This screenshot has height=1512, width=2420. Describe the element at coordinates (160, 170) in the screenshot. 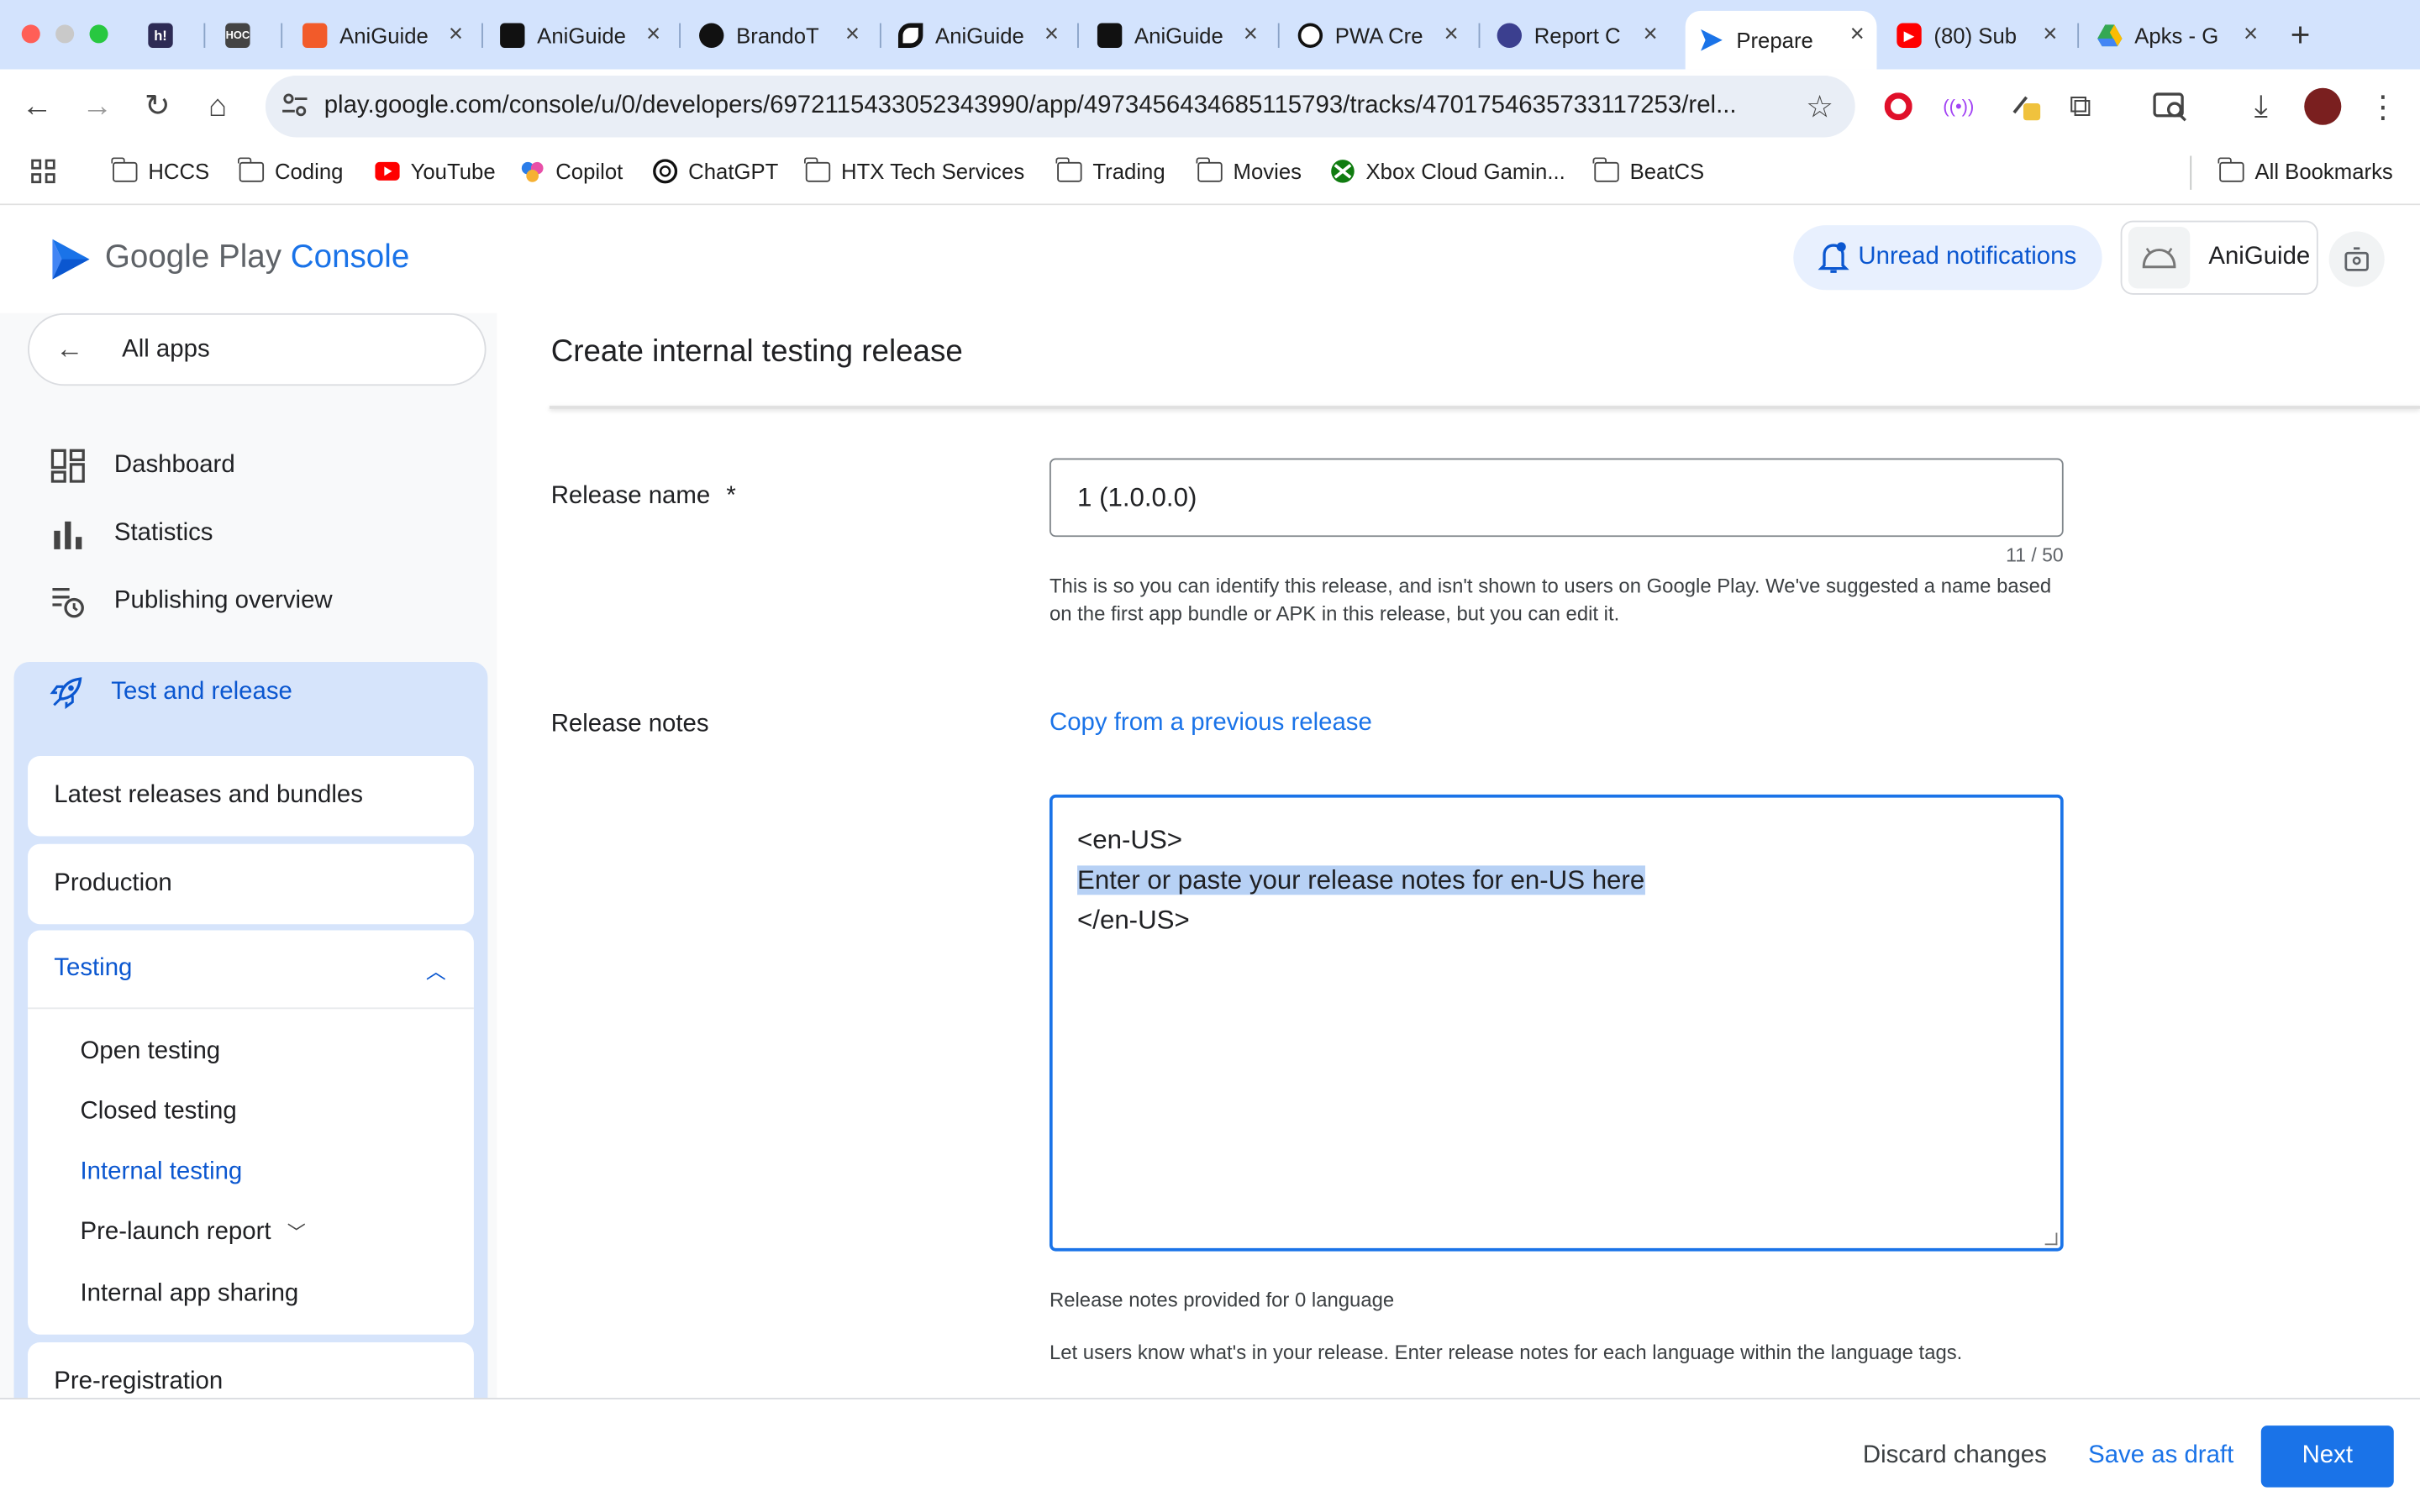

I see `bookmark-folder: HCCS` at that location.